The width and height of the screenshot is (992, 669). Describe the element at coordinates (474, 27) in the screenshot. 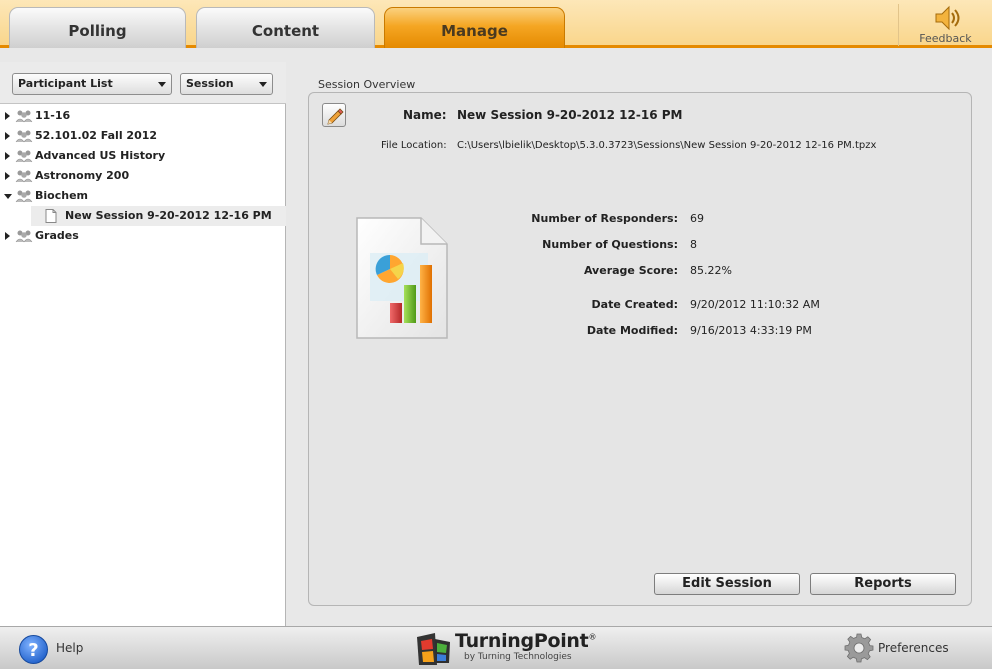

I see `tab-manage: Manage` at that location.